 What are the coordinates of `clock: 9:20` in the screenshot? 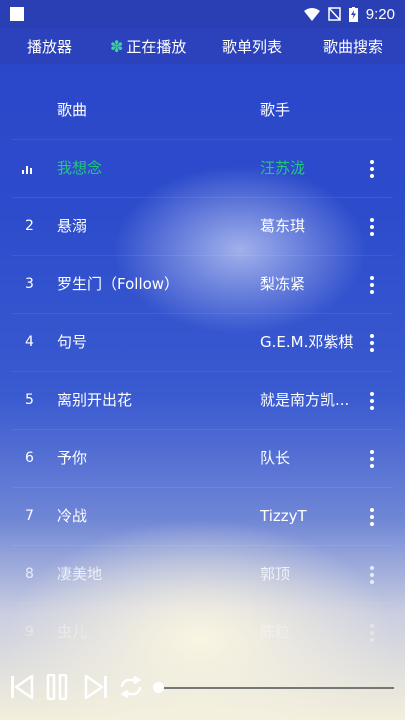 It's located at (380, 14).